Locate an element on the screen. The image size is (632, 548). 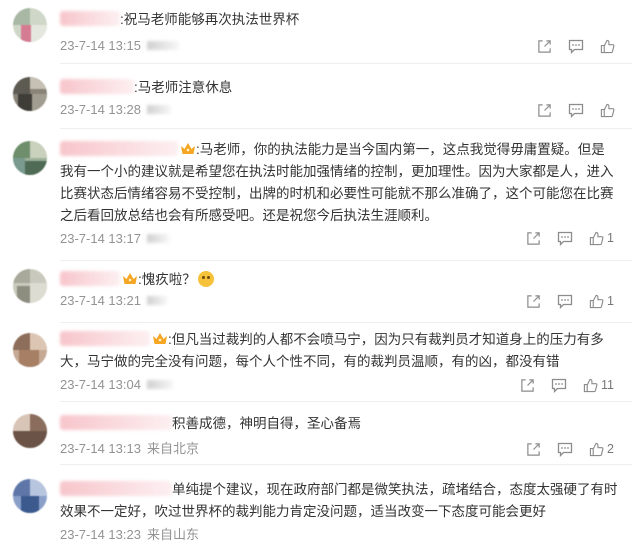
comment-item: :马老师注意休息 23-7-14 13:28 is located at coordinates (316, 96).